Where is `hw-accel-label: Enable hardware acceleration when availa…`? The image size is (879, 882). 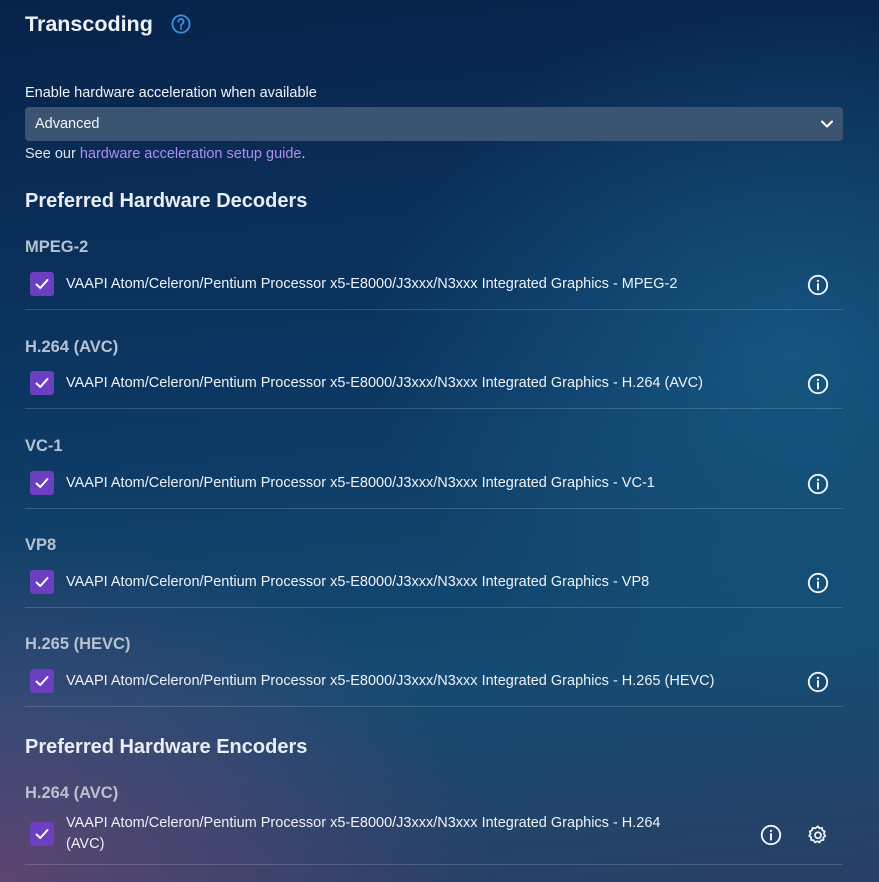
hw-accel-label: Enable hardware acceleration when availa… is located at coordinates (171, 93).